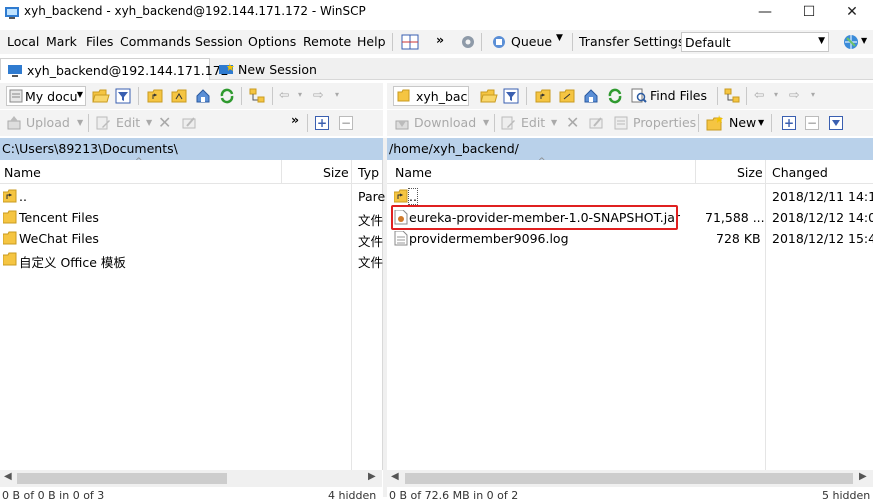 The image size is (873, 502). I want to click on list-item: WeChat Files 文件, so click(191, 238).